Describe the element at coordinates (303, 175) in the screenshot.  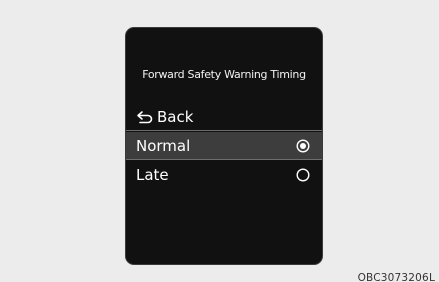
I see `radio-unselected-icon` at that location.